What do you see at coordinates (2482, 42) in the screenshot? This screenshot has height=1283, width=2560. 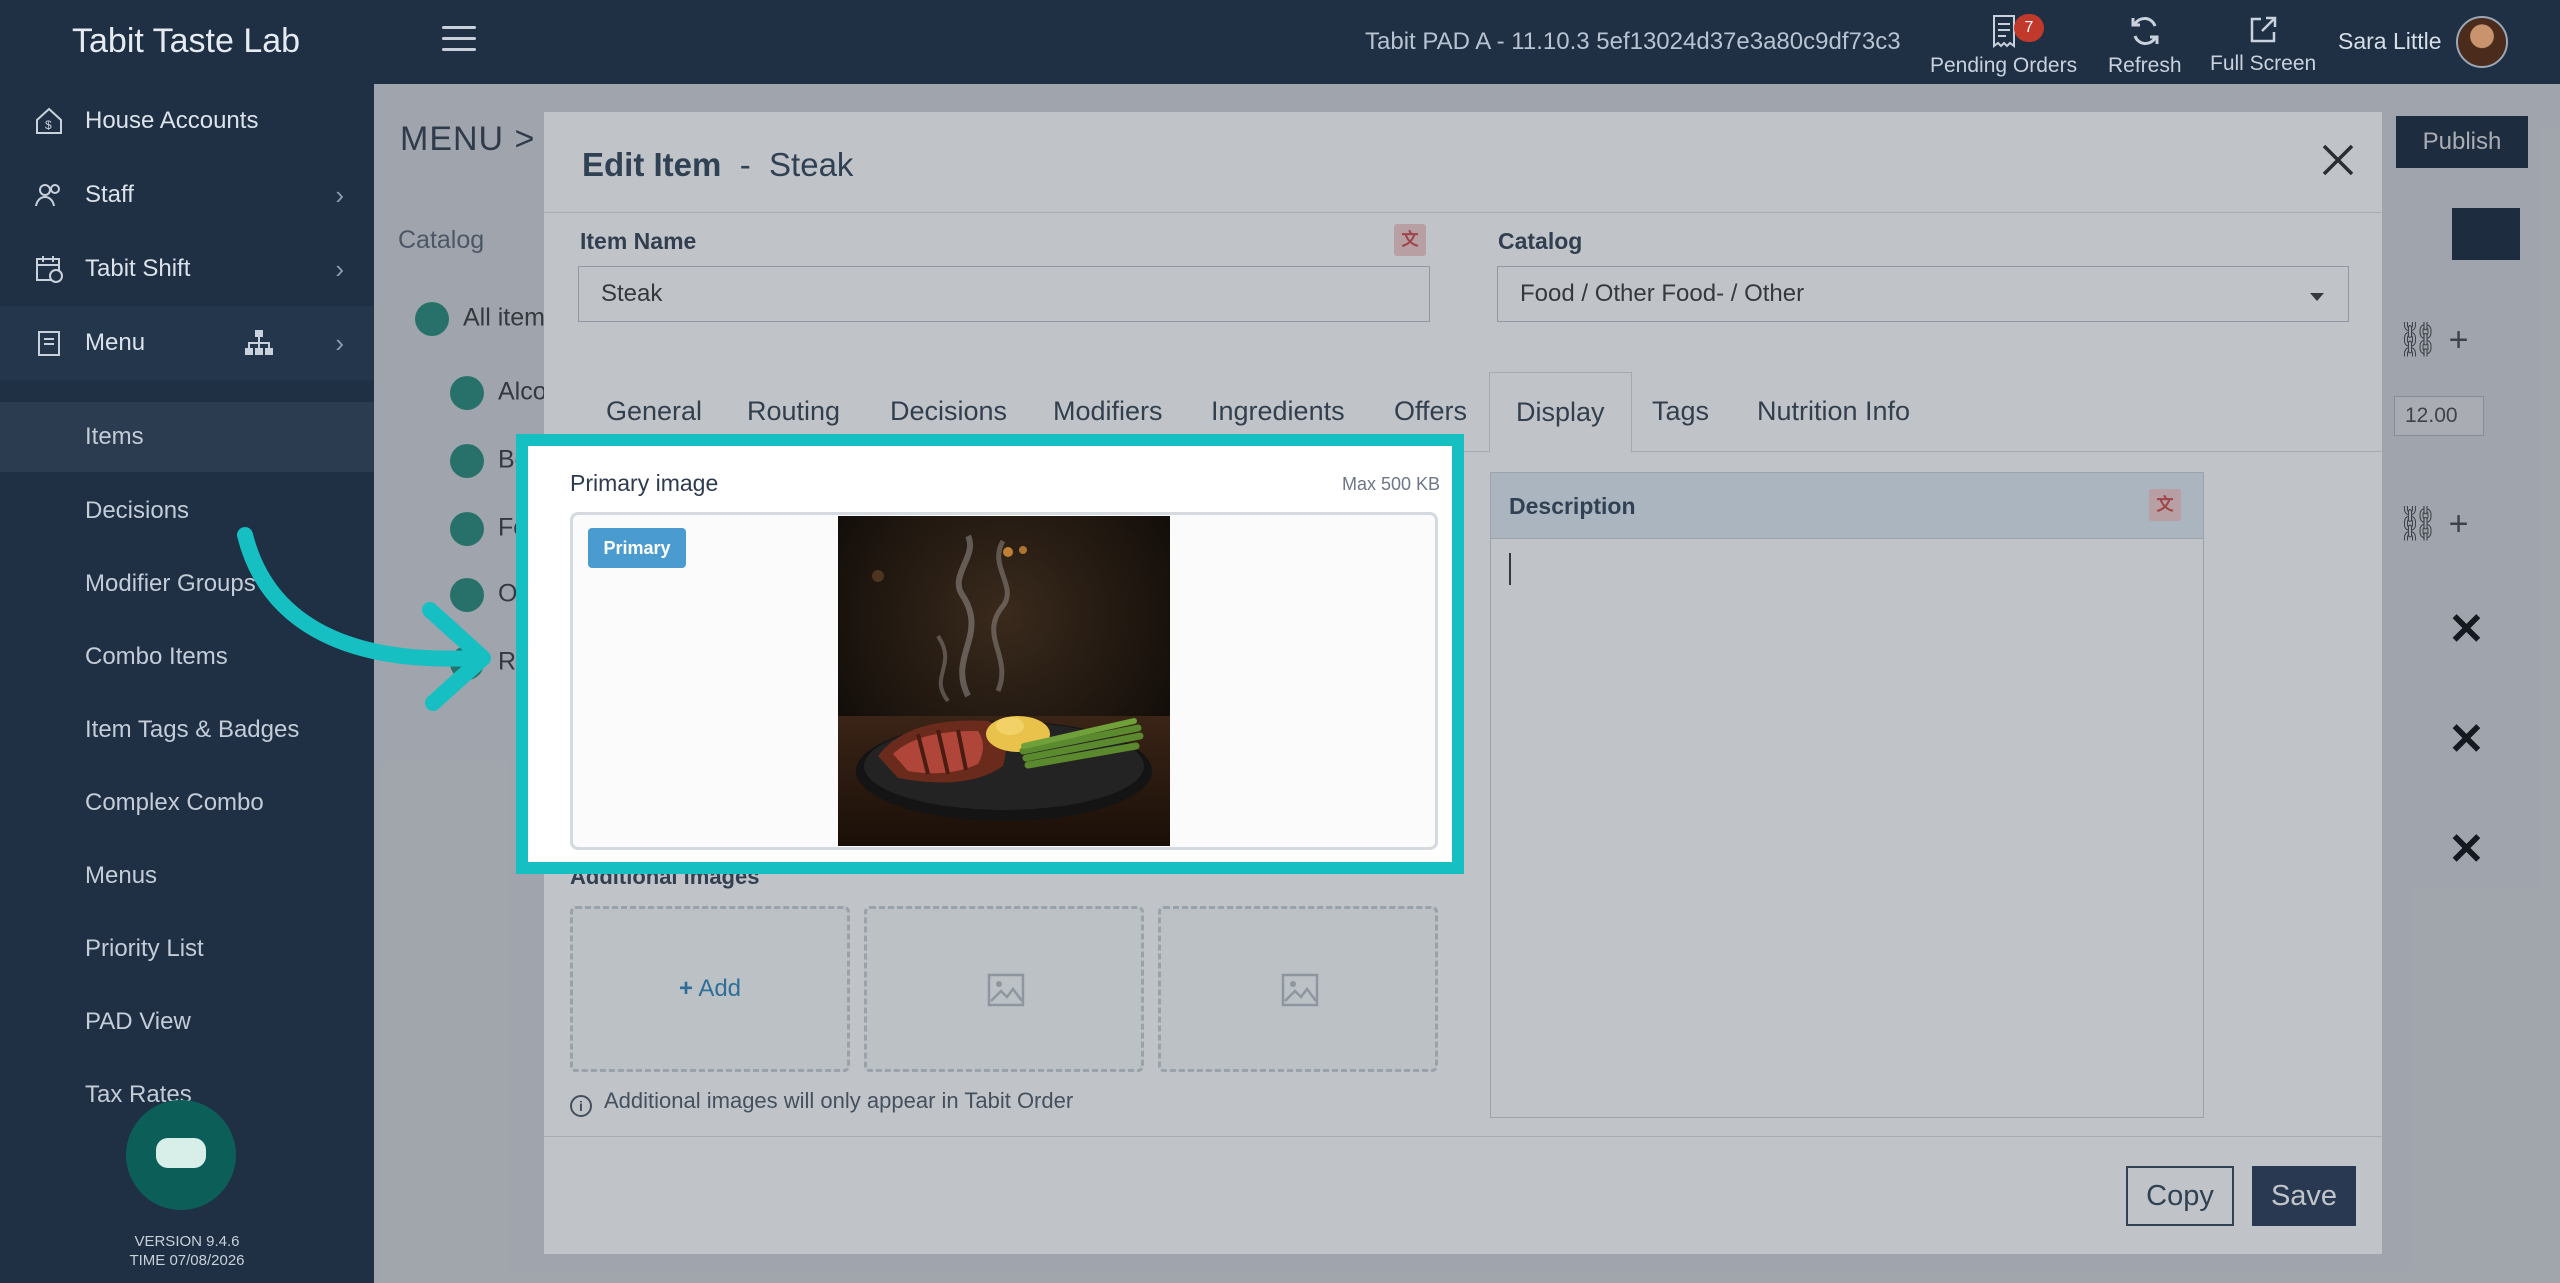 I see `avatar` at bounding box center [2482, 42].